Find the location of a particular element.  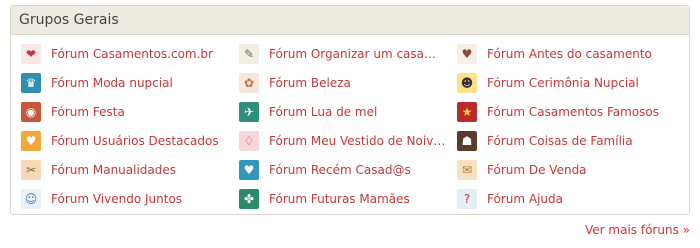

sale-tag-icon: ✉ is located at coordinates (467, 169).